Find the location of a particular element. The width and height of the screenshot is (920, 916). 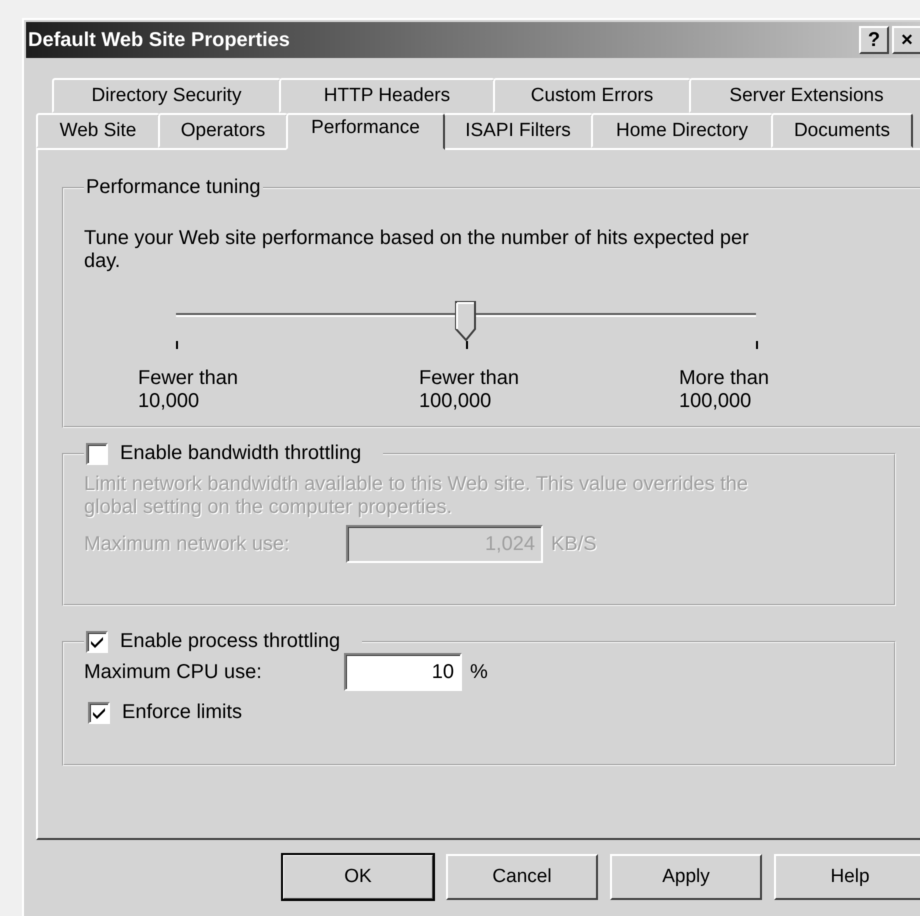

input-field: 10 is located at coordinates (403, 672).